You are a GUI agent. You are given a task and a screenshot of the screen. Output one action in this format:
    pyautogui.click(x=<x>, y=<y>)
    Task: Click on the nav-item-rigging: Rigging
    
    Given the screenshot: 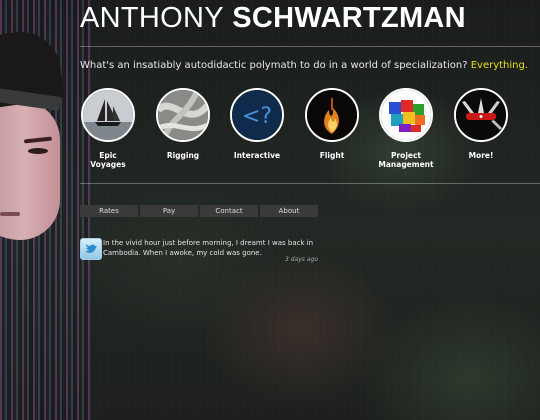 What is the action you would take?
    pyautogui.click(x=183, y=124)
    